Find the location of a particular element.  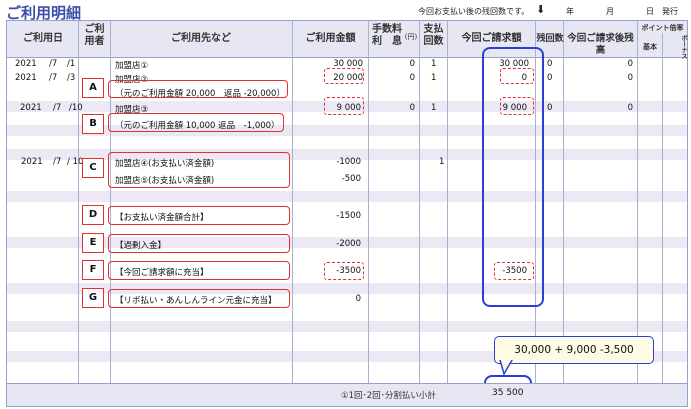

row-day: /3 is located at coordinates (71, 78).